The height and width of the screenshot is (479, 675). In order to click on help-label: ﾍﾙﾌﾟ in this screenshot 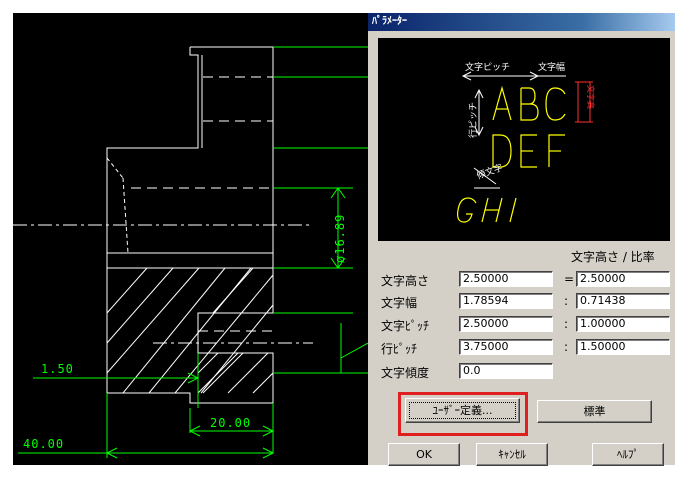, I will do `click(628, 454)`.